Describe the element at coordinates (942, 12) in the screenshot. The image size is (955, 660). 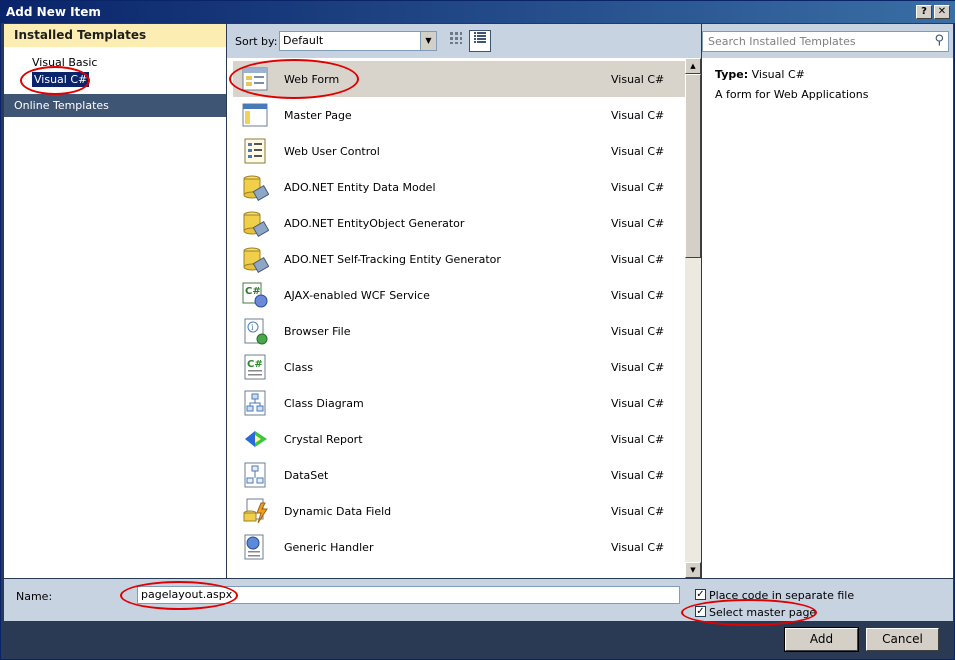
I see `close-button: ✕` at that location.